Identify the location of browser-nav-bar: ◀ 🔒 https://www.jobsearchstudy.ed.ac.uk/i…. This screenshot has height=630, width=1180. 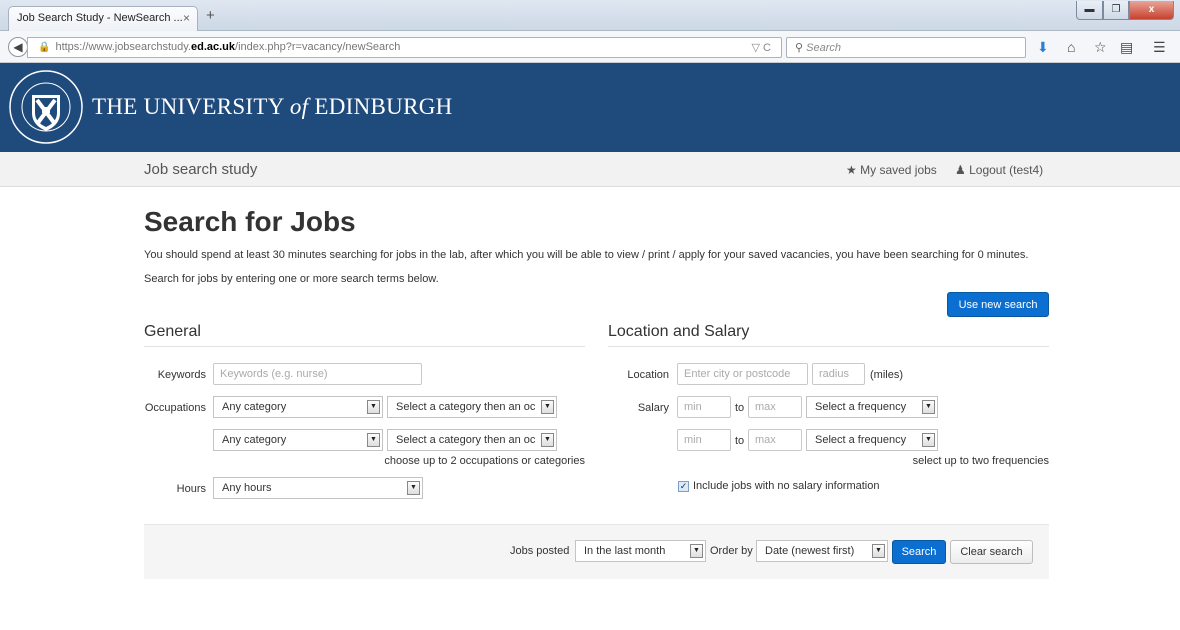
(590, 47).